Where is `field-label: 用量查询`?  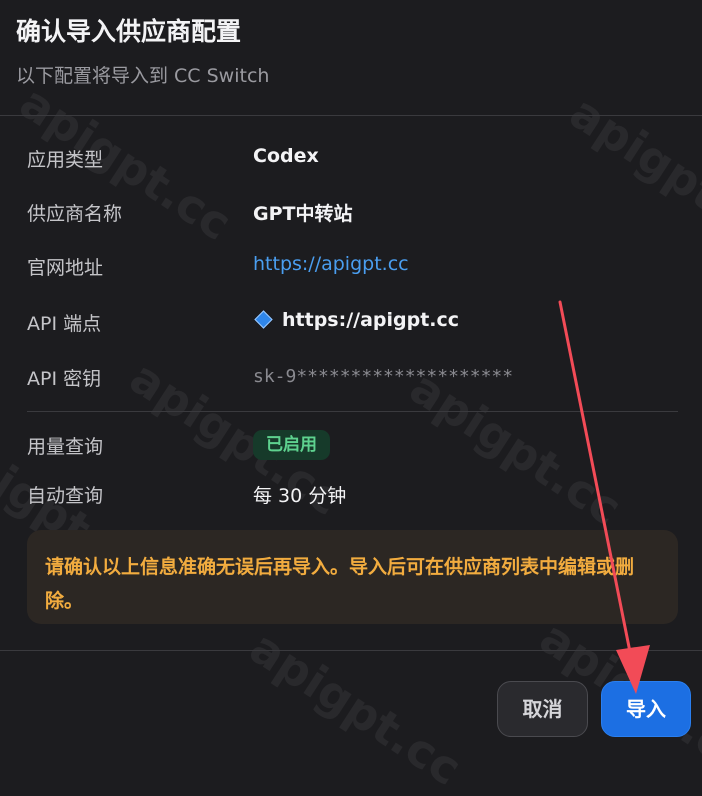
field-label: 用量查询 is located at coordinates (65, 447).